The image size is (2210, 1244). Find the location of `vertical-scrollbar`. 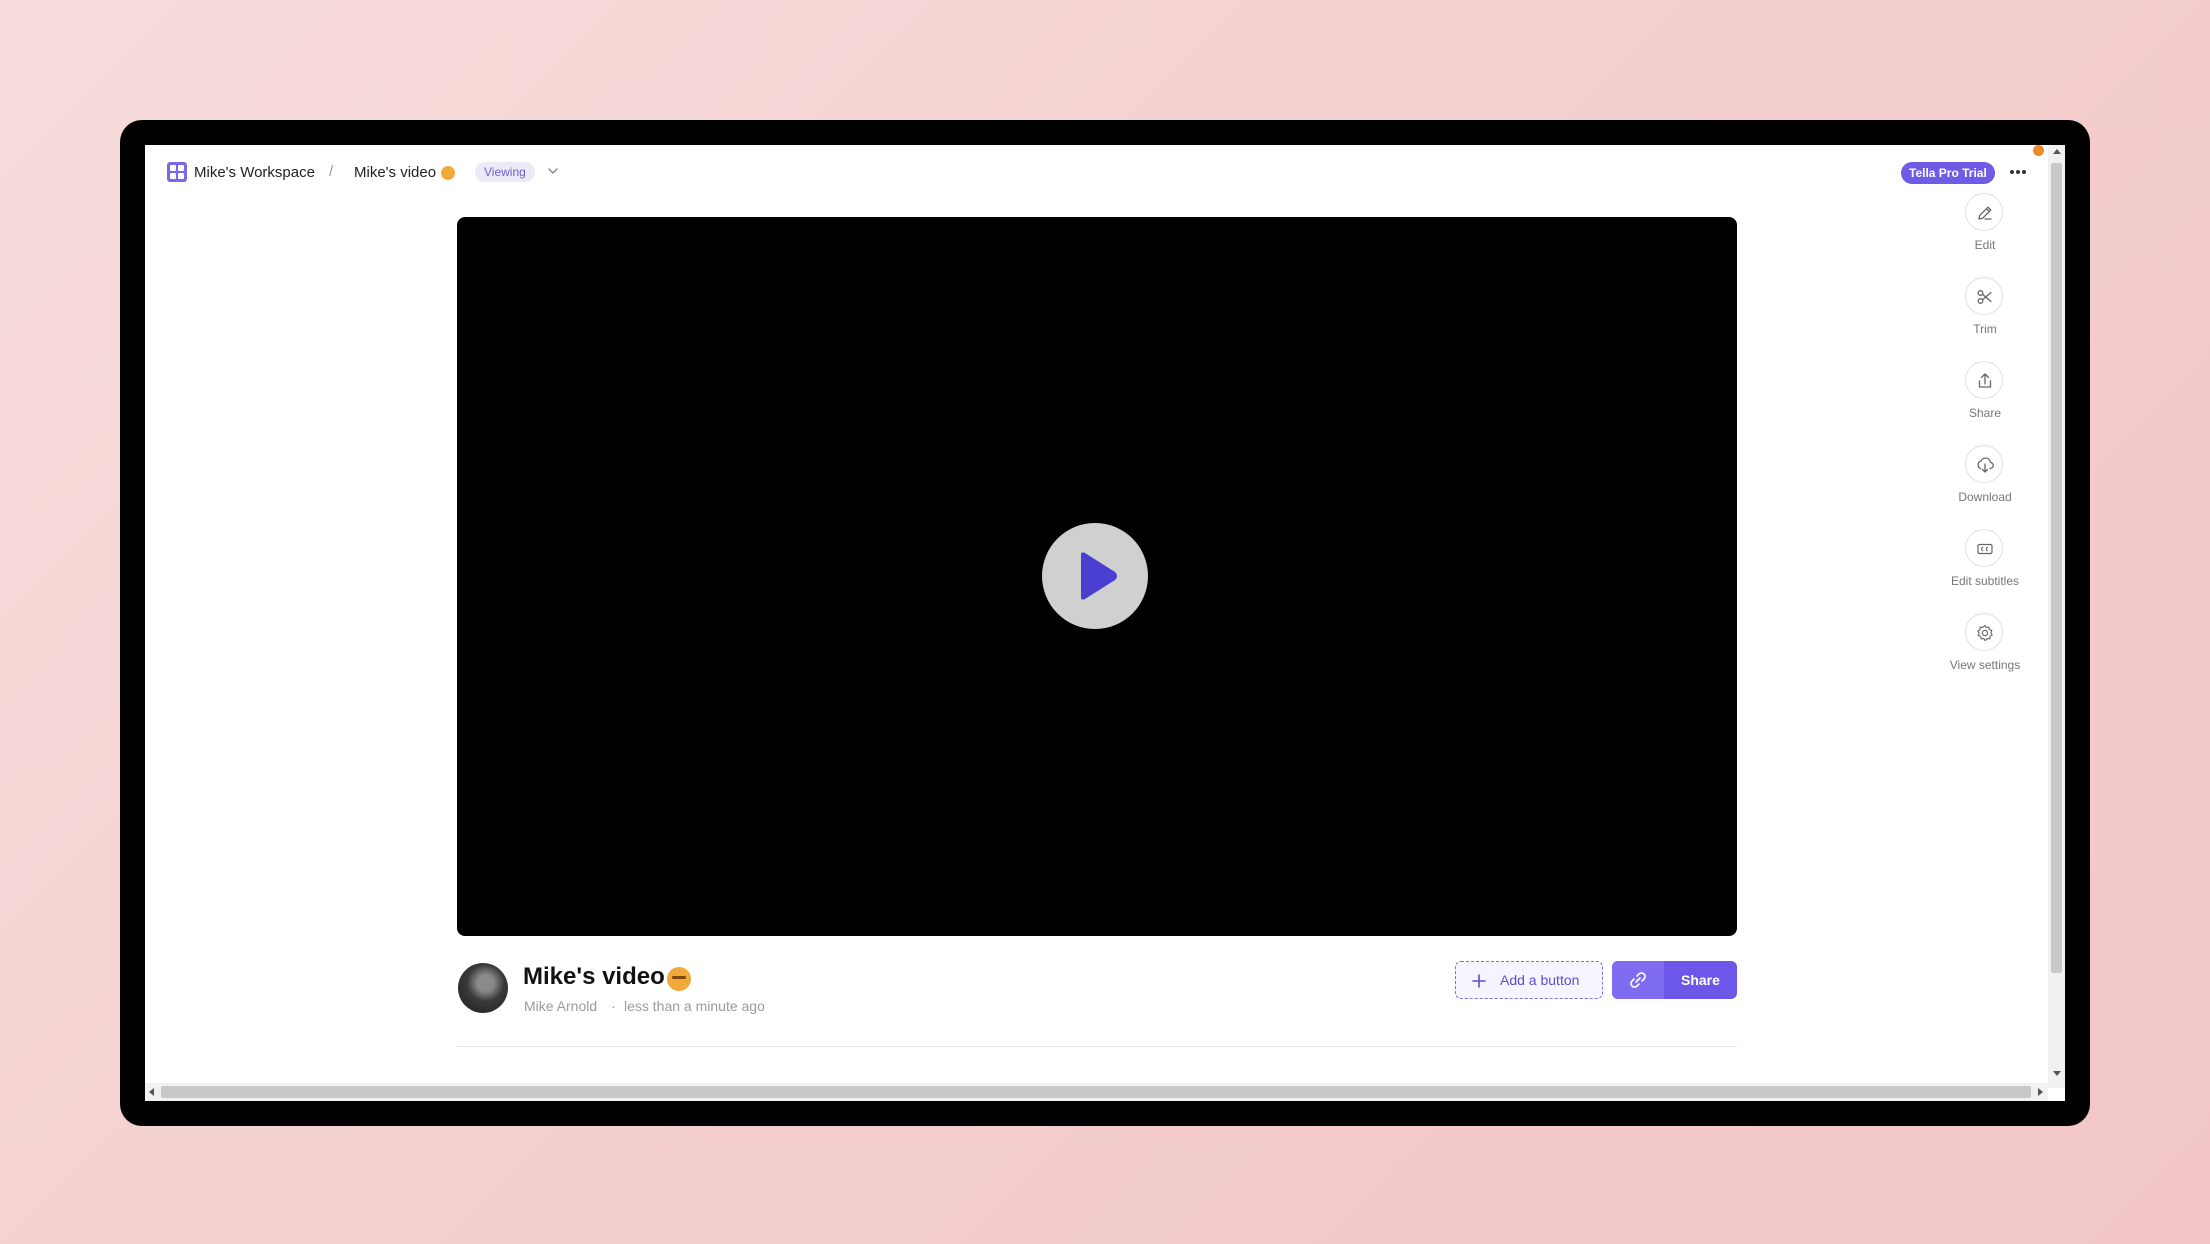

vertical-scrollbar is located at coordinates (2056, 616).